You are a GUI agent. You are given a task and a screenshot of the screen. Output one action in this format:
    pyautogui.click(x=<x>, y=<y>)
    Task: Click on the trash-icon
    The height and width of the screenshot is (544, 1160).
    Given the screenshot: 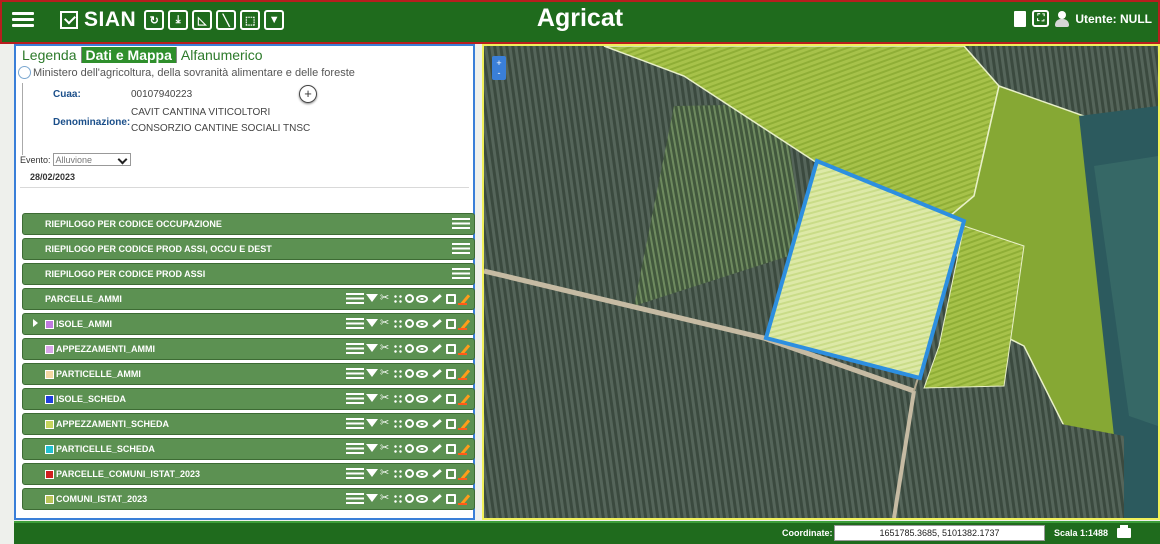 What is the action you would take?
    pyautogui.click(x=1020, y=18)
    